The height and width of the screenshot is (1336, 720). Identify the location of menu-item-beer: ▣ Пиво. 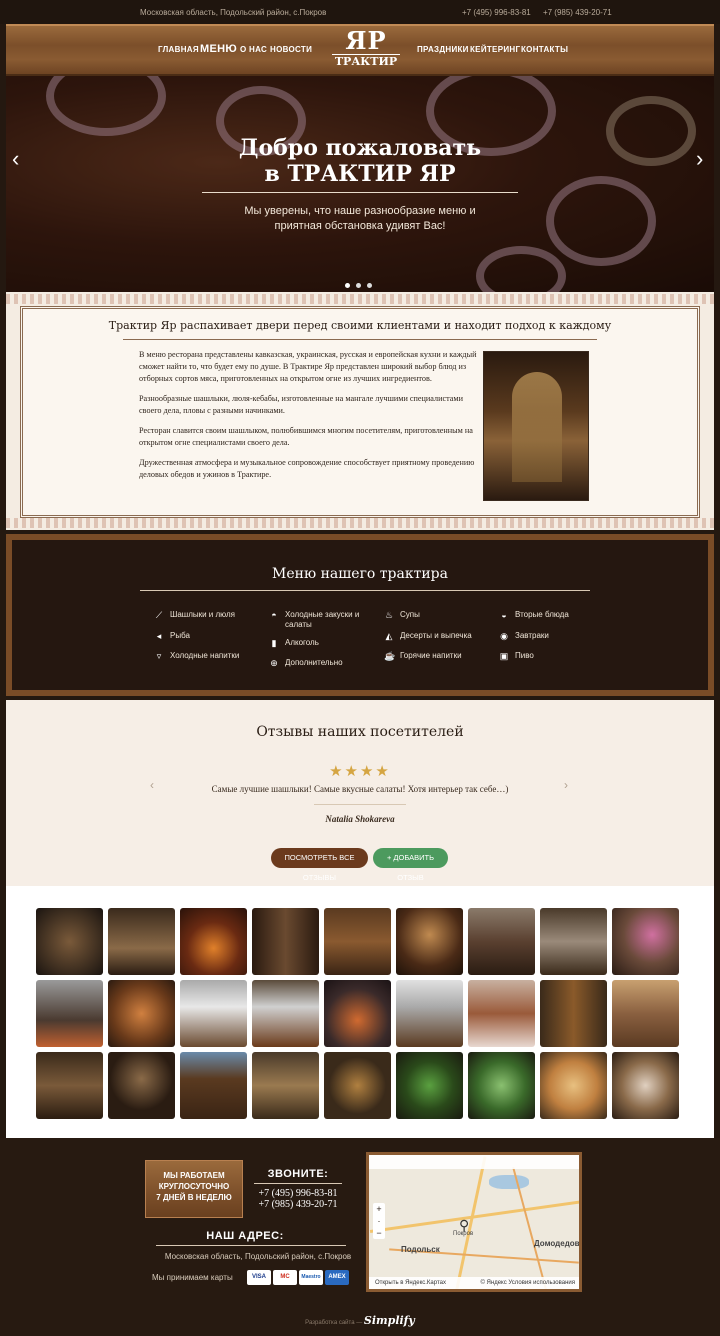
(517, 656).